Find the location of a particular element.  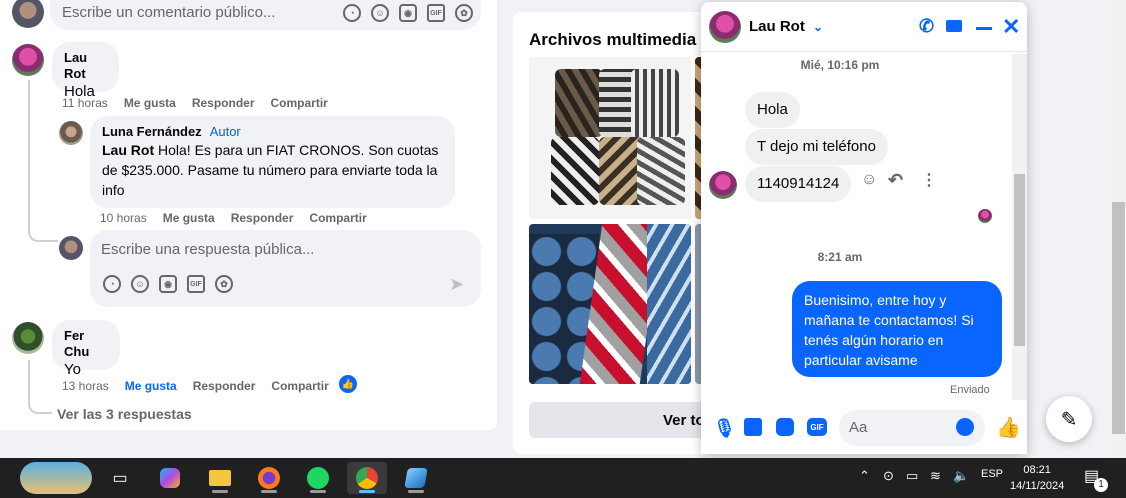

speaker-icon: 🔈 is located at coordinates (961, 476).